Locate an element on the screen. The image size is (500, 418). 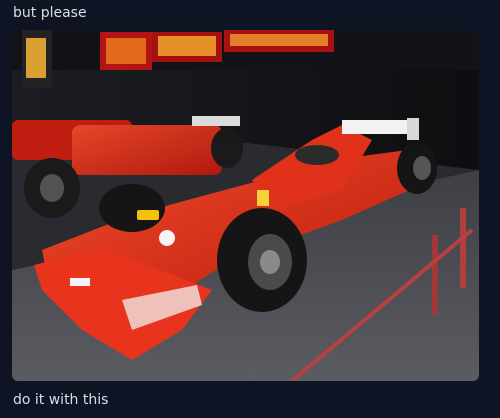
message-text: do it with this is located at coordinates (61, 400).